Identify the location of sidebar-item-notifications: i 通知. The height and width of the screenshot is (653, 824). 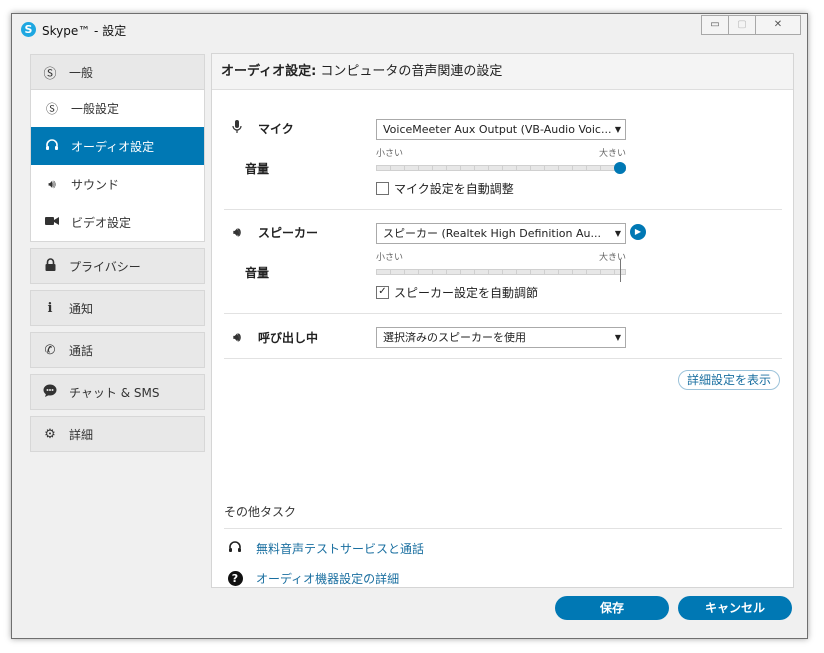
(117, 308).